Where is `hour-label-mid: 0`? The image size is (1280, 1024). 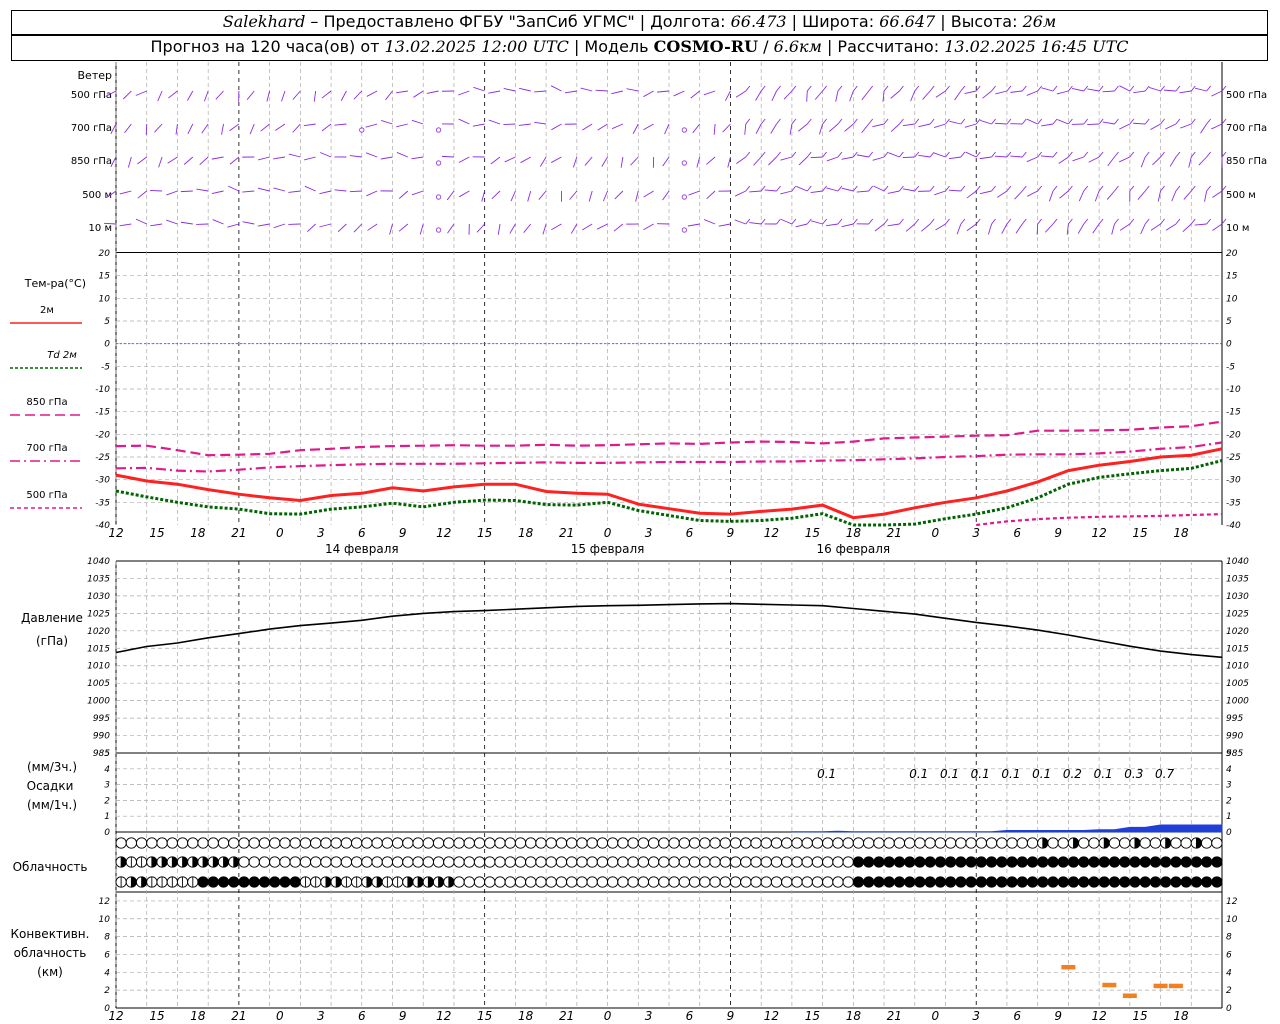 hour-label-mid: 0 is located at coordinates (280, 533).